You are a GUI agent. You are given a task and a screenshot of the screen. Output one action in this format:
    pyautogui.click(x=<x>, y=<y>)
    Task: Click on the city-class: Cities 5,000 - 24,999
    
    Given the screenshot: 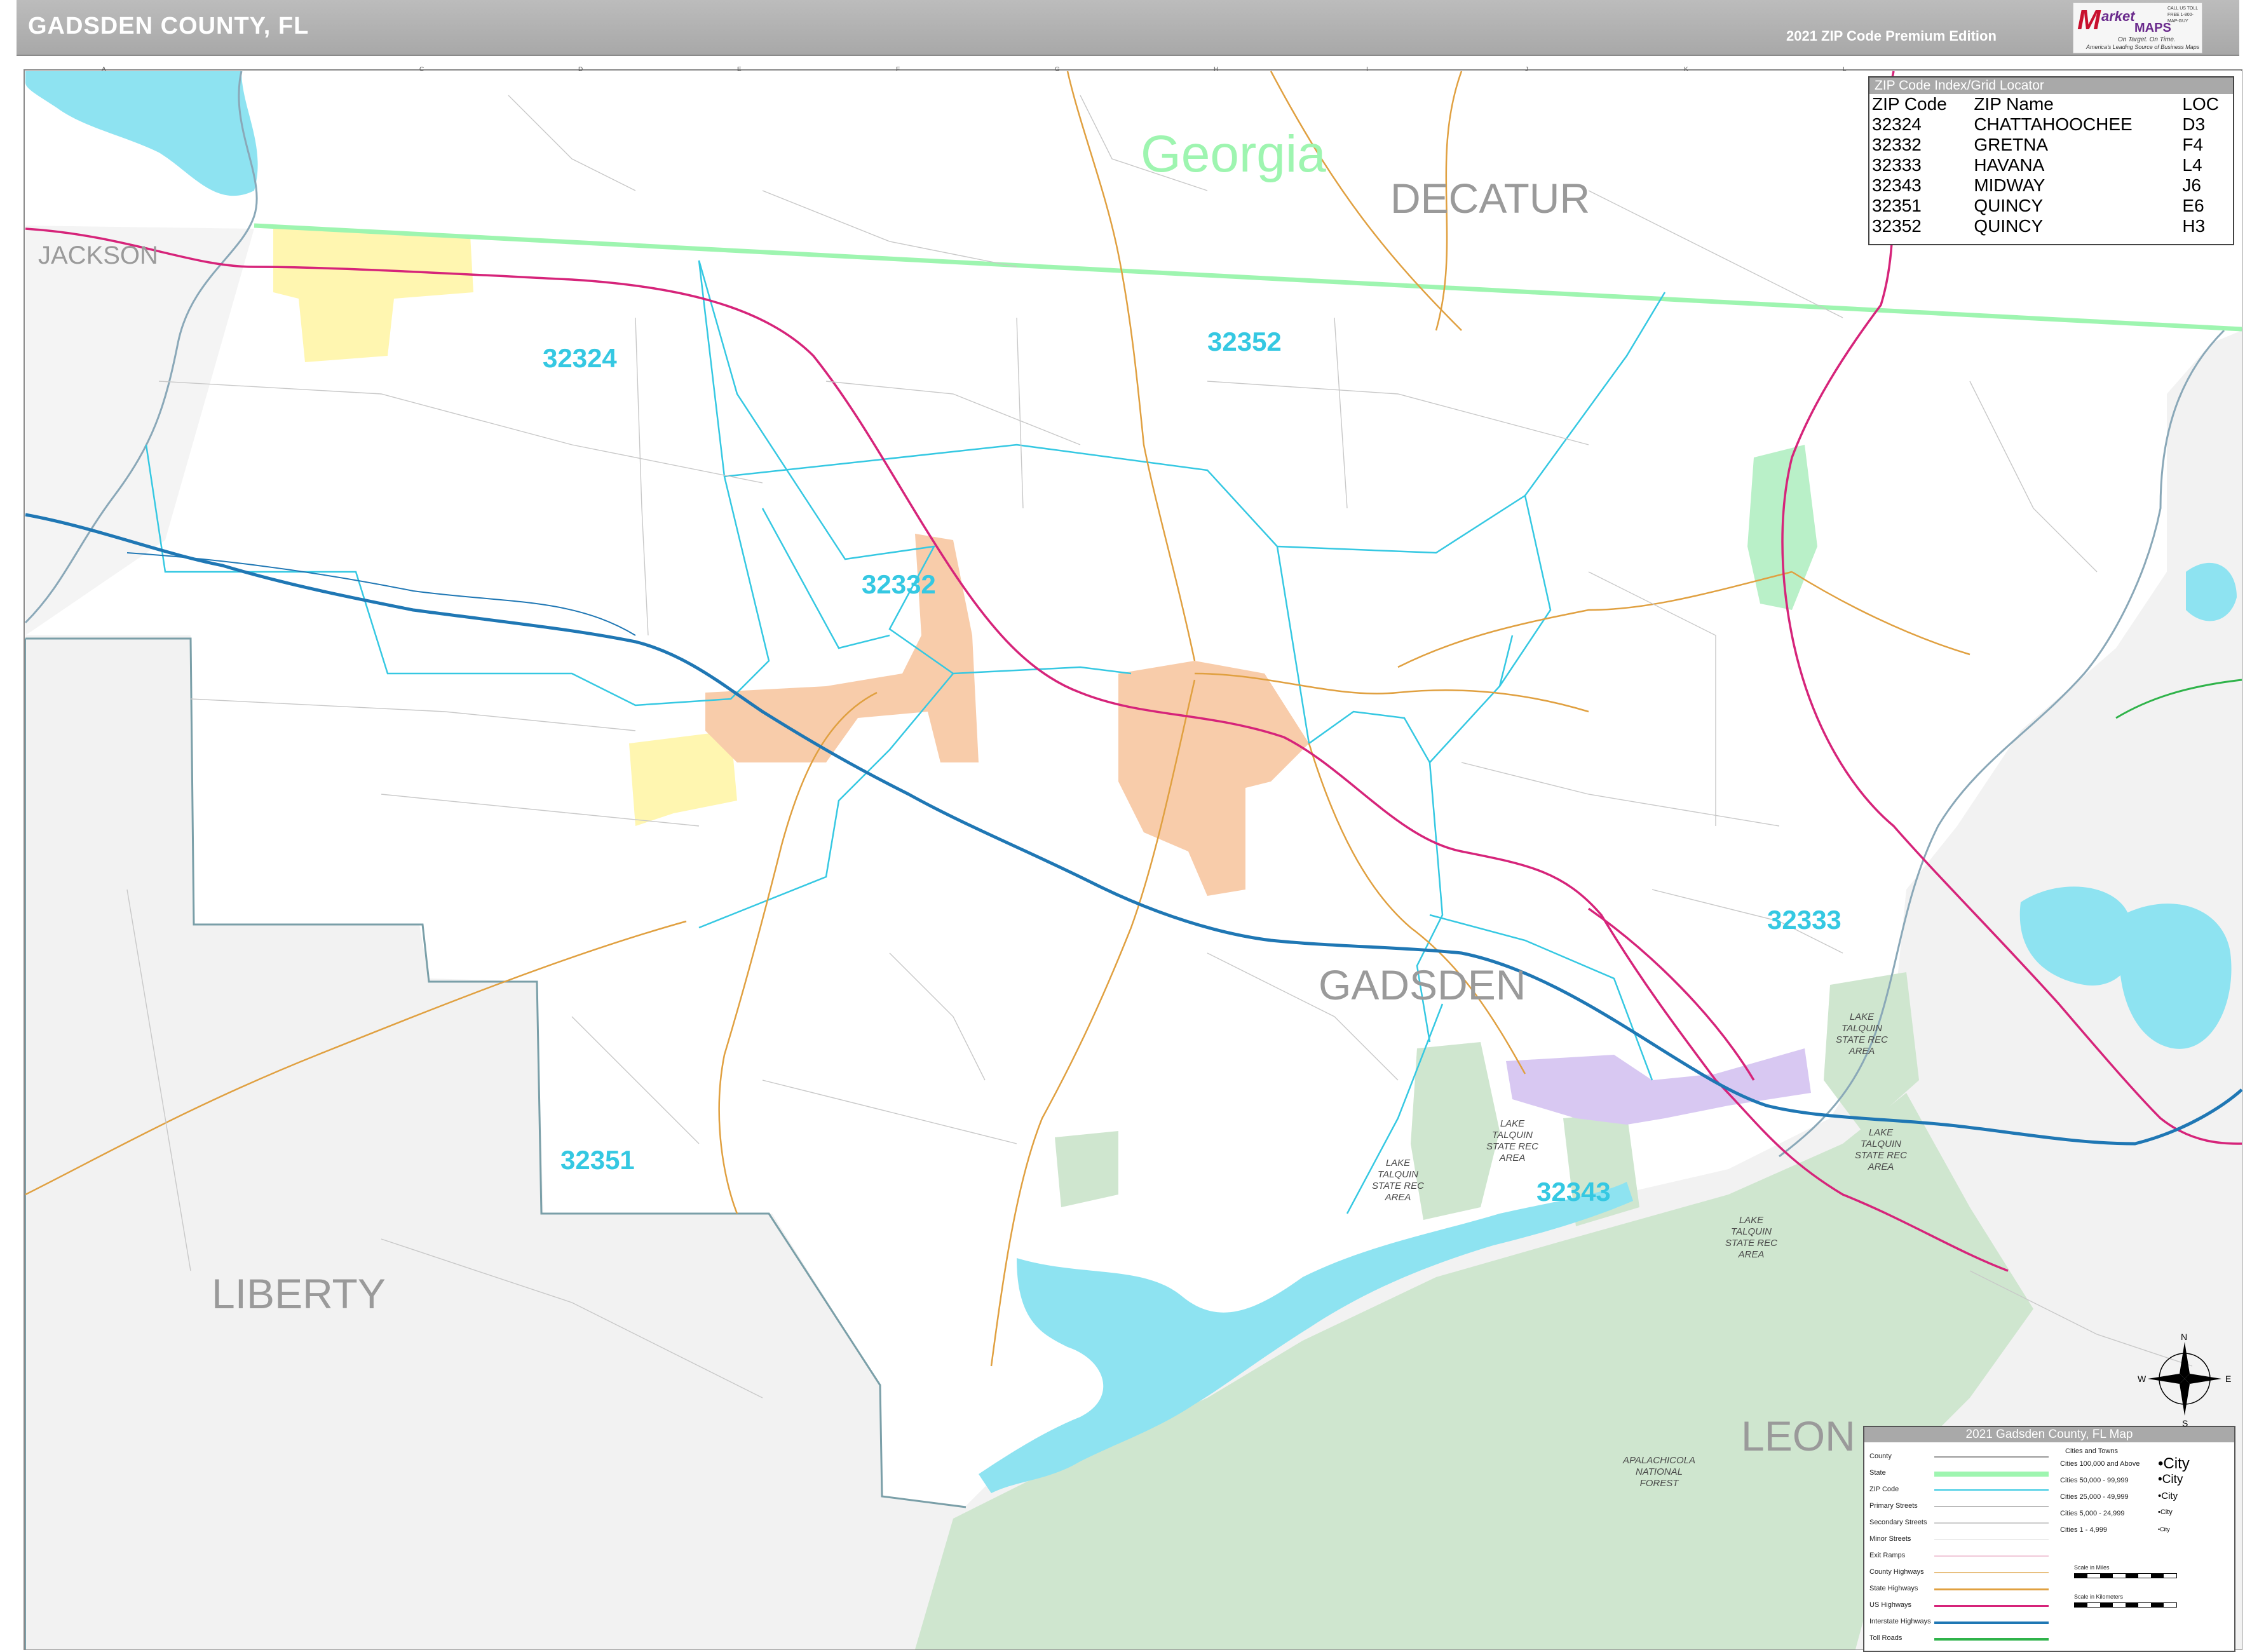 What is the action you would take?
    pyautogui.click(x=2092, y=1514)
    